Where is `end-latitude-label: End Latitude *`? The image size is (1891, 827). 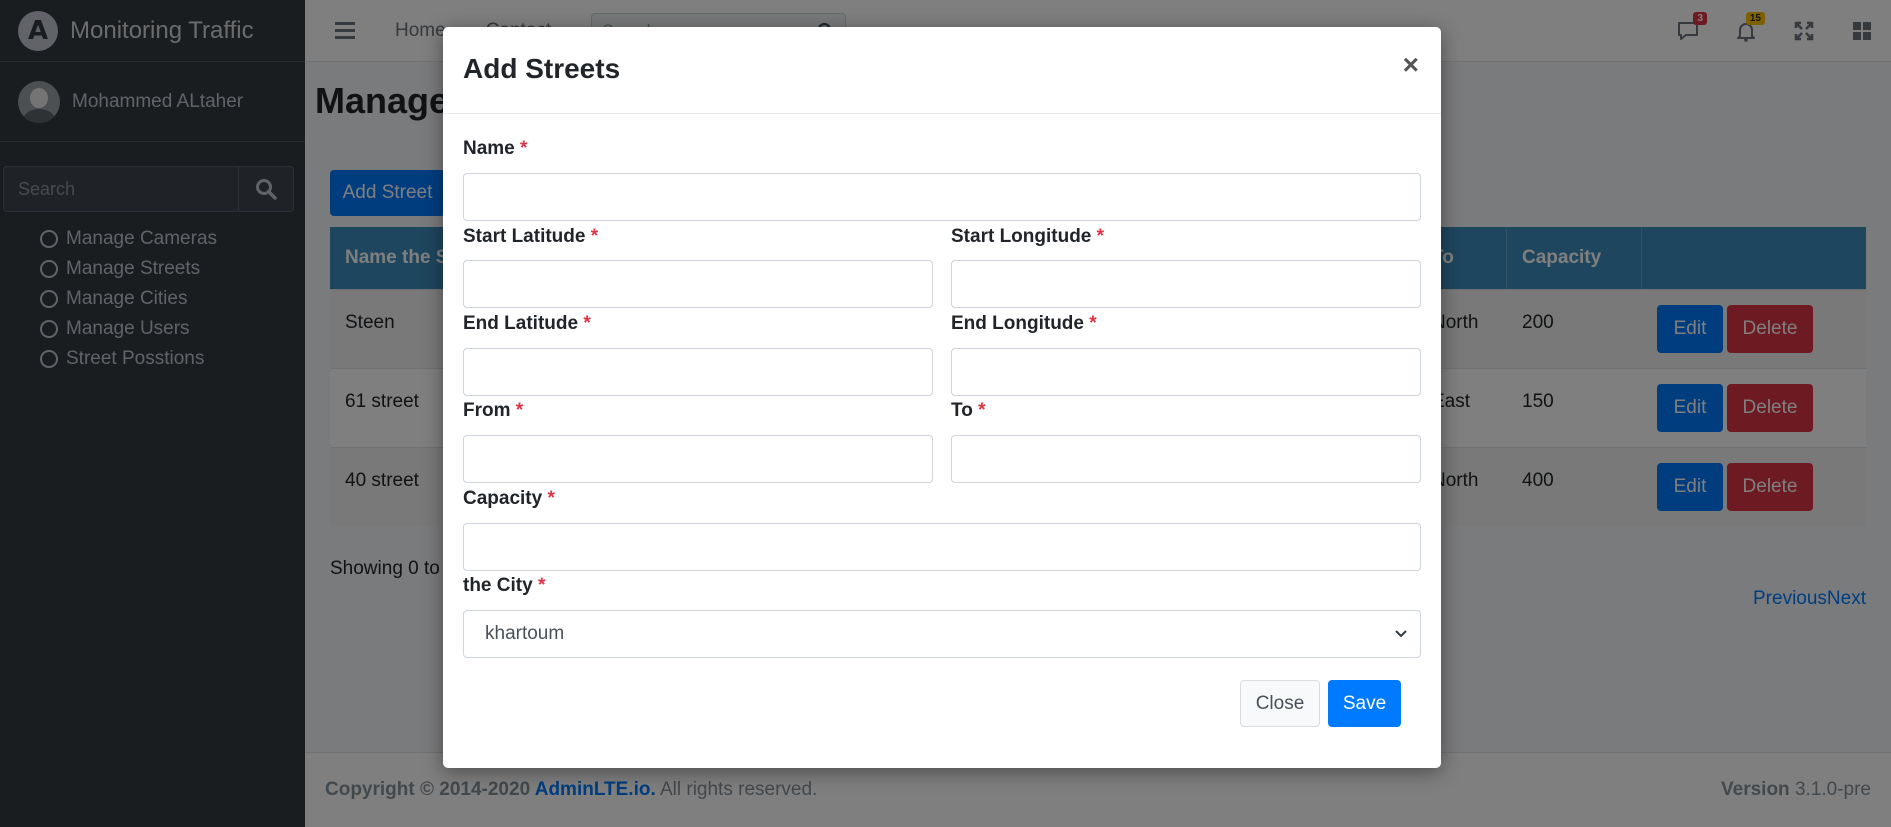
end-latitude-label: End Latitude * is located at coordinates (527, 323).